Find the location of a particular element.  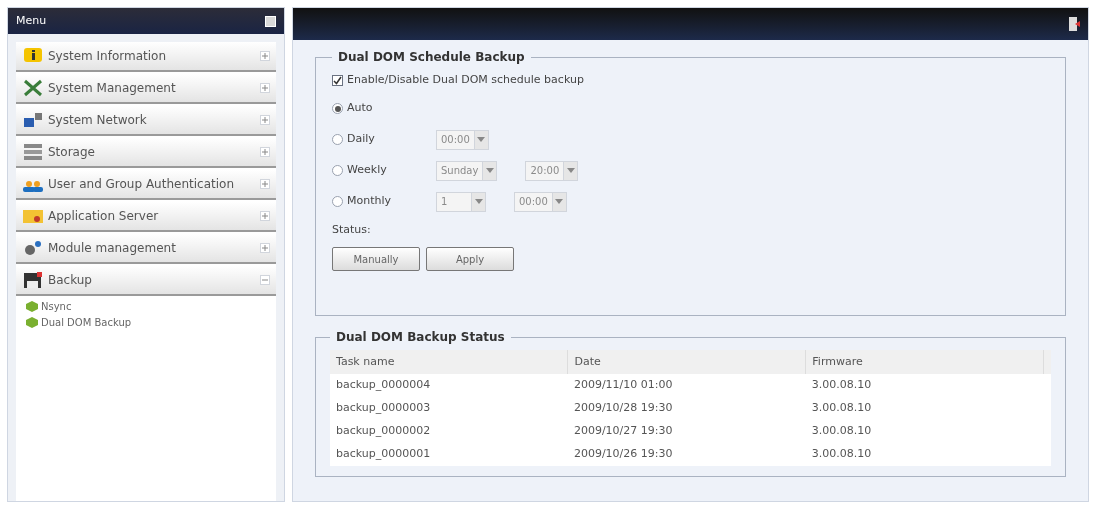

submenu-item: Nsync is located at coordinates (146, 306).